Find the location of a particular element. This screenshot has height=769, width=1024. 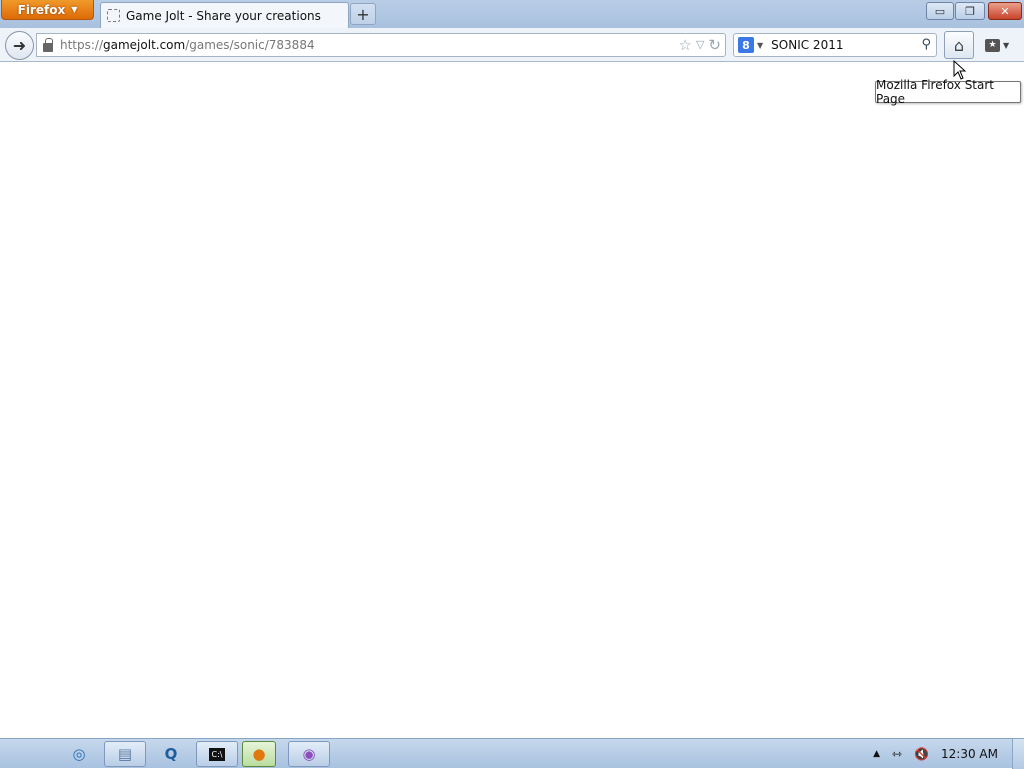

minimize-button: ▭ is located at coordinates (940, 11).